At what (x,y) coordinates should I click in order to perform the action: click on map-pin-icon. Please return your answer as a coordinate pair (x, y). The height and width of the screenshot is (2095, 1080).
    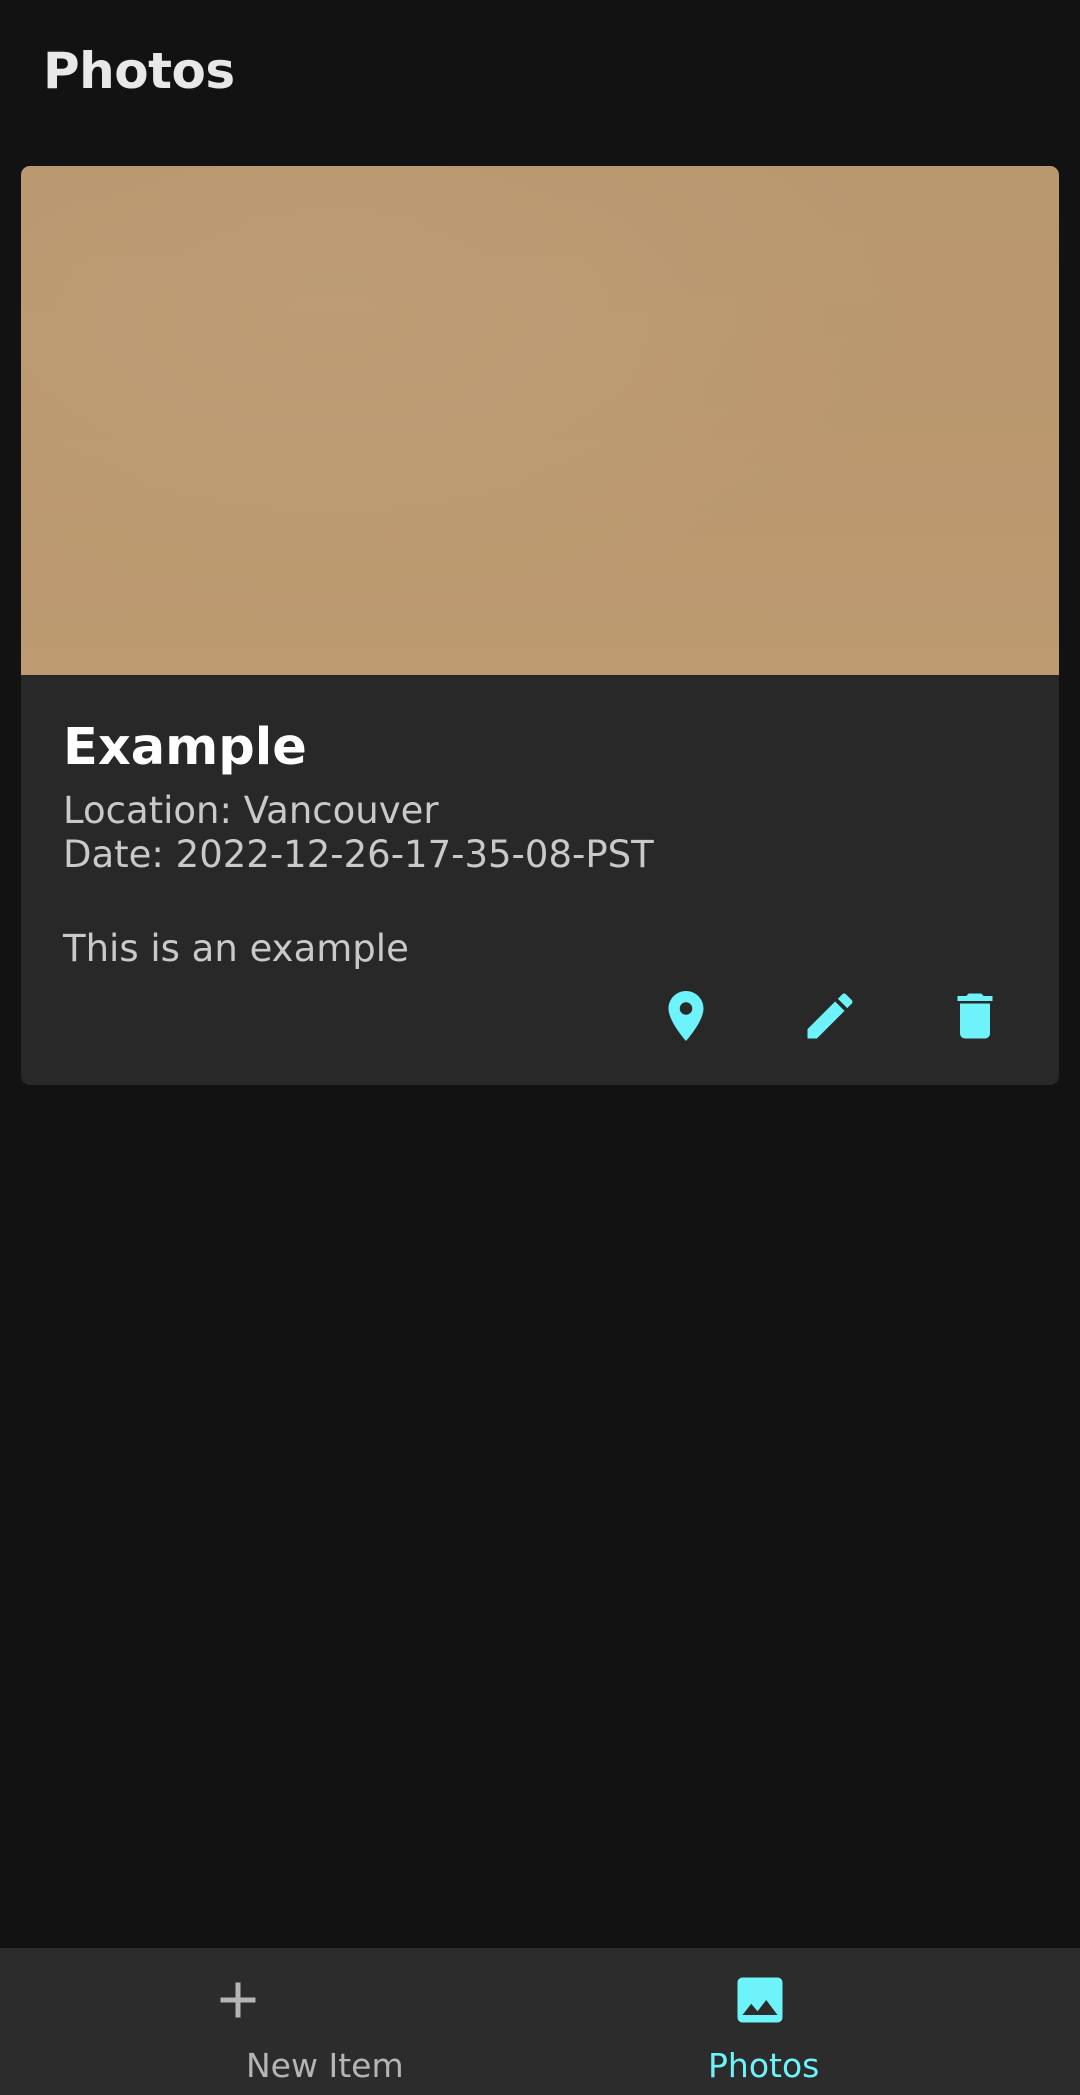
    Looking at the image, I should click on (686, 1016).